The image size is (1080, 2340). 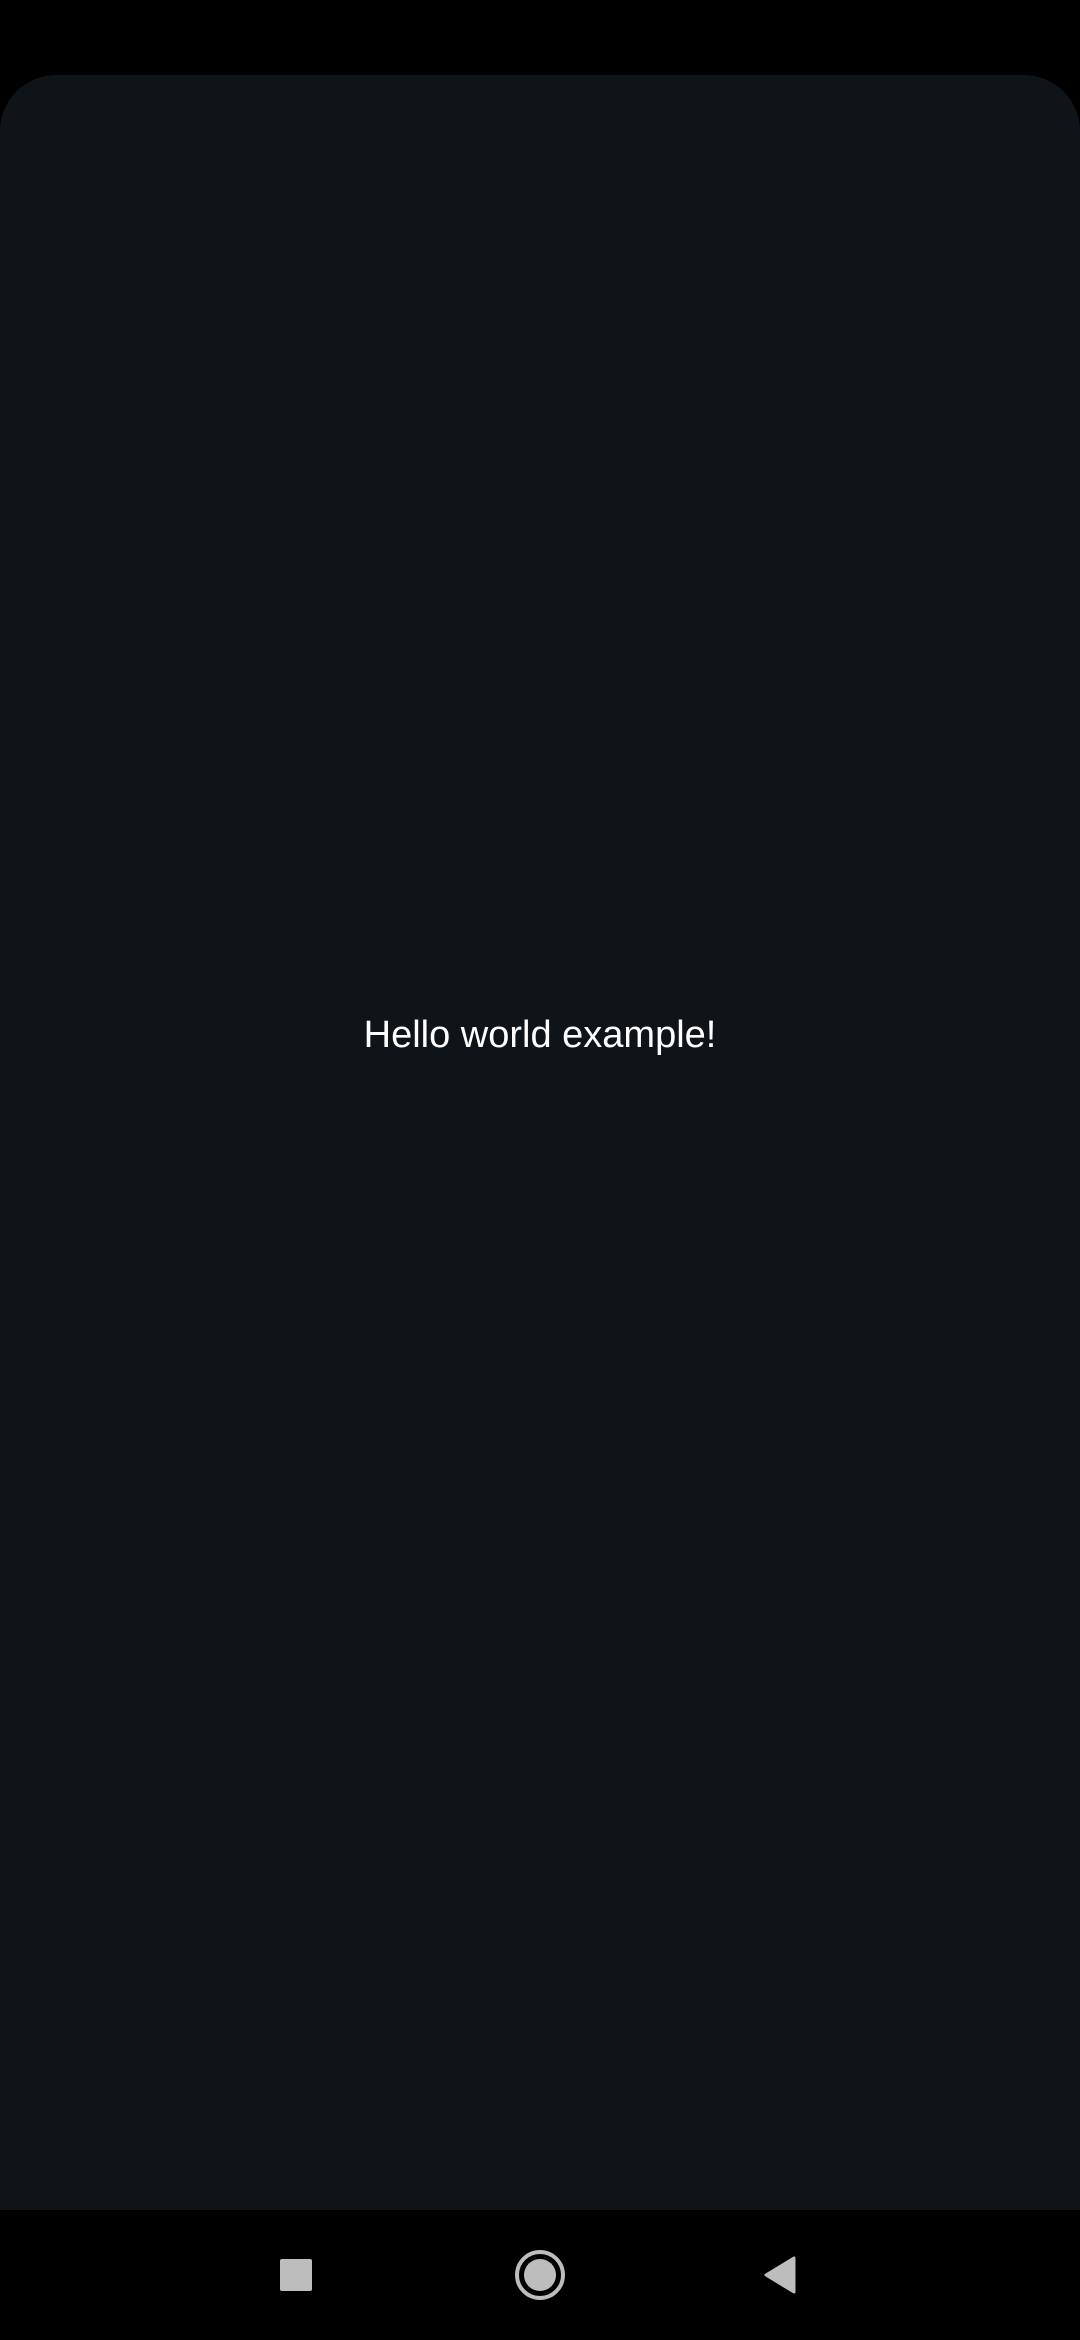 I want to click on home-button, so click(x=540, y=2275).